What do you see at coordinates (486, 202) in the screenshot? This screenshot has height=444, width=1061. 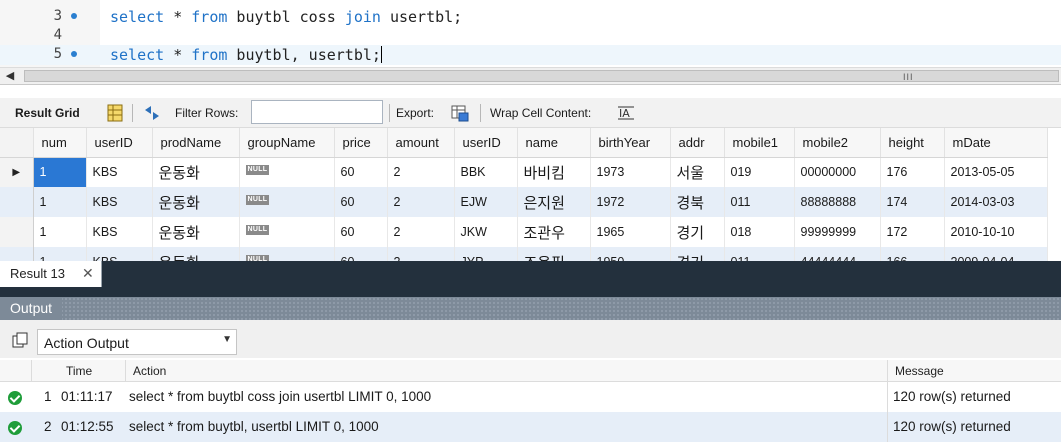 I see `table-cell: EJW` at bounding box center [486, 202].